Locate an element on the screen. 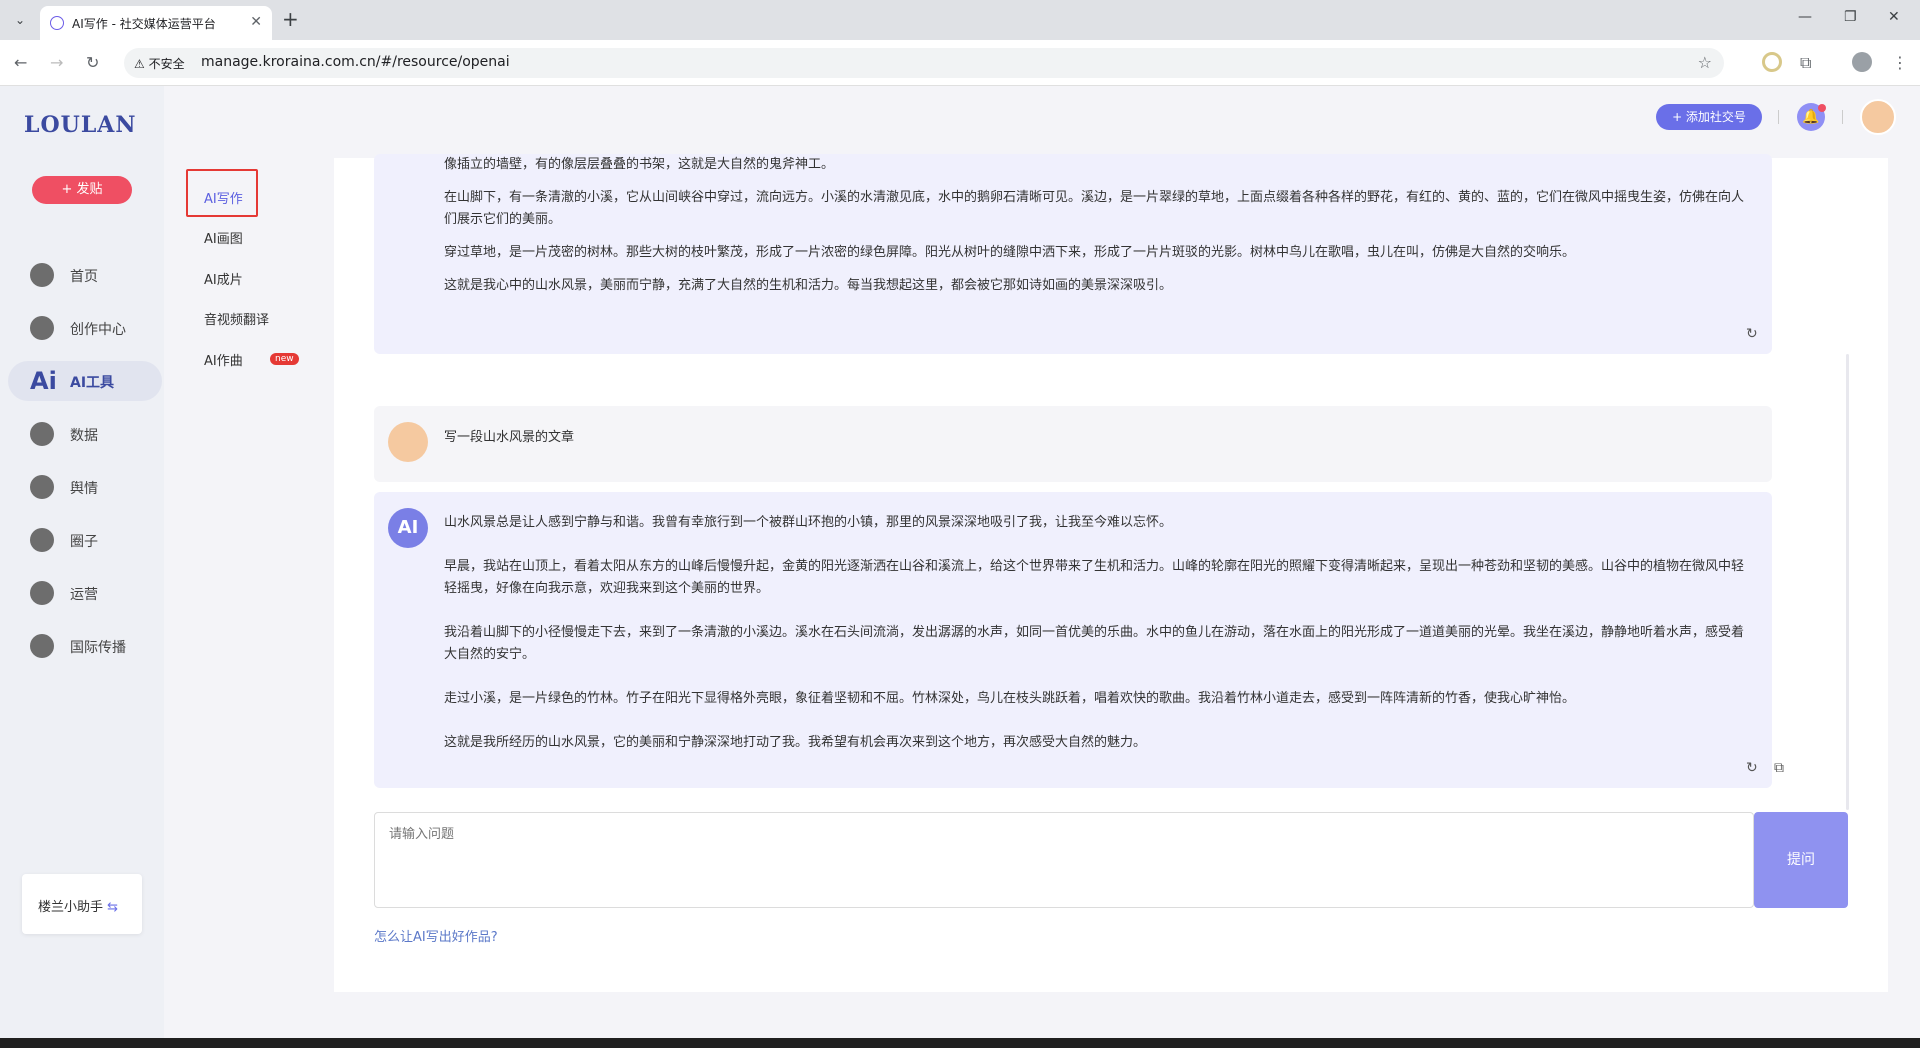 This screenshot has height=1048, width=1920. favicon-icon is located at coordinates (57, 23).